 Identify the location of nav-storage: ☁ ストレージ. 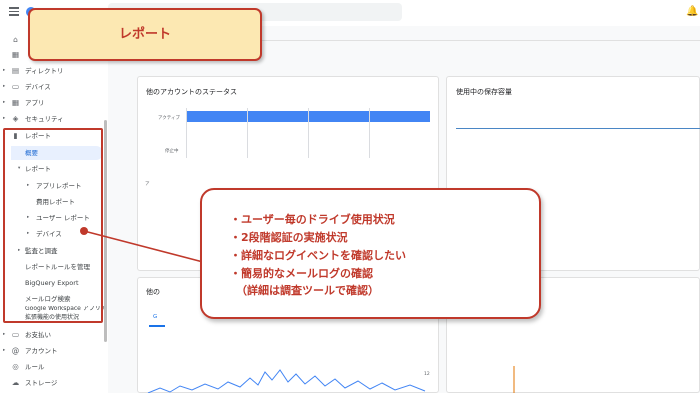
(53, 383).